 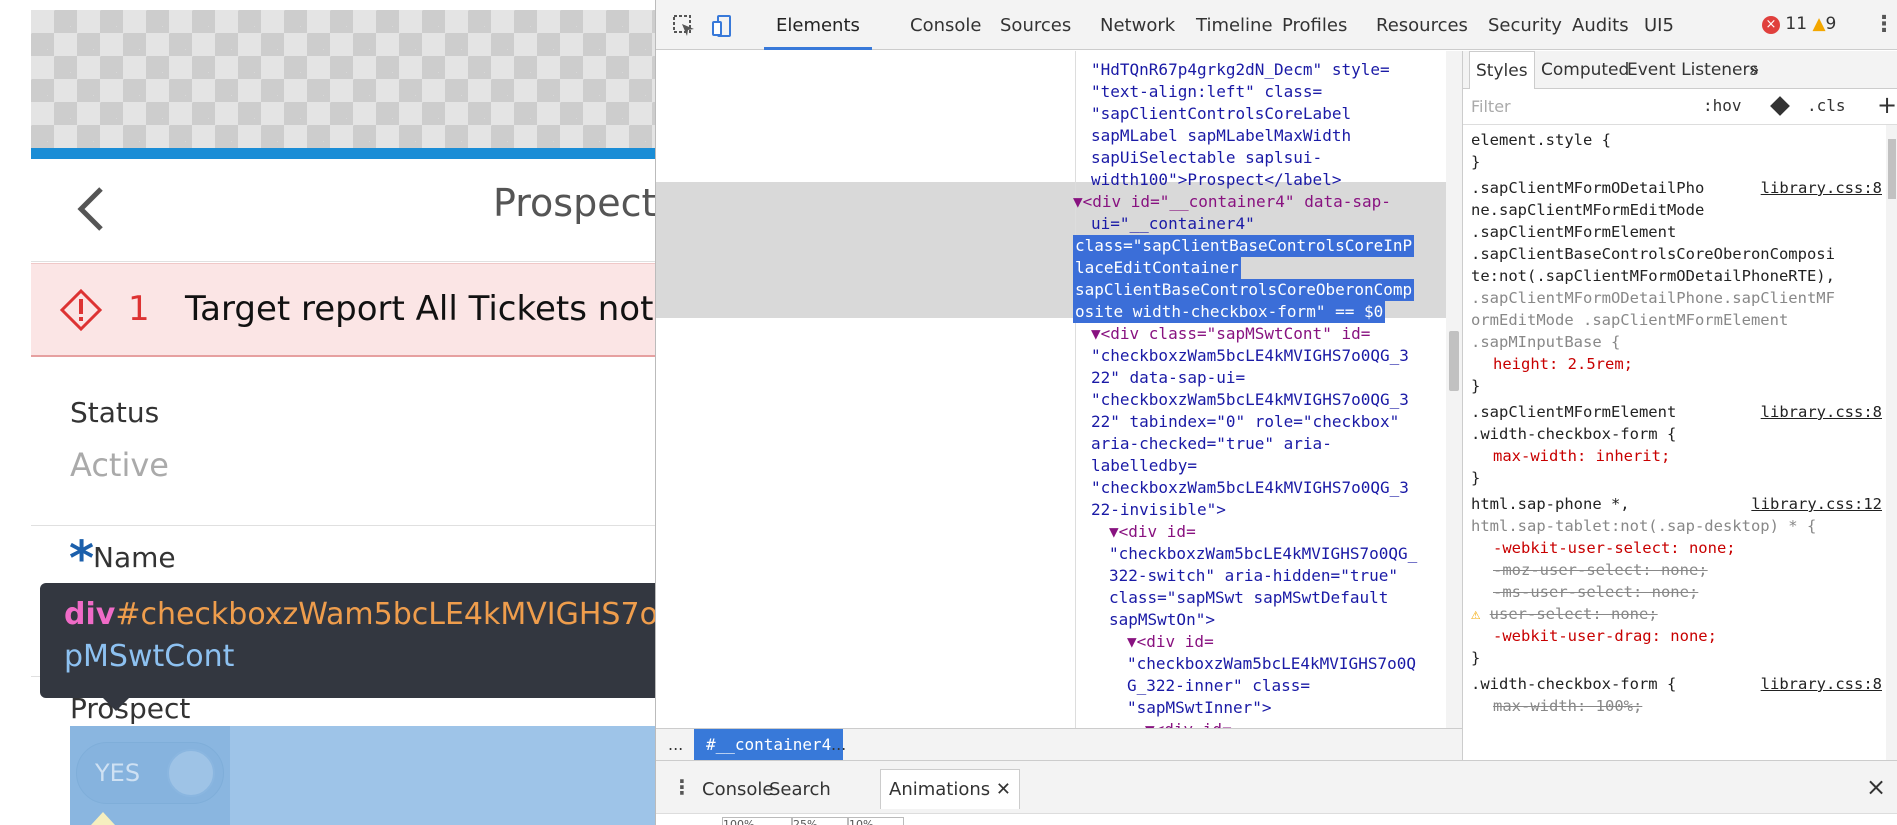 I want to click on close-drawer-icon: ×, so click(x=1876, y=787).